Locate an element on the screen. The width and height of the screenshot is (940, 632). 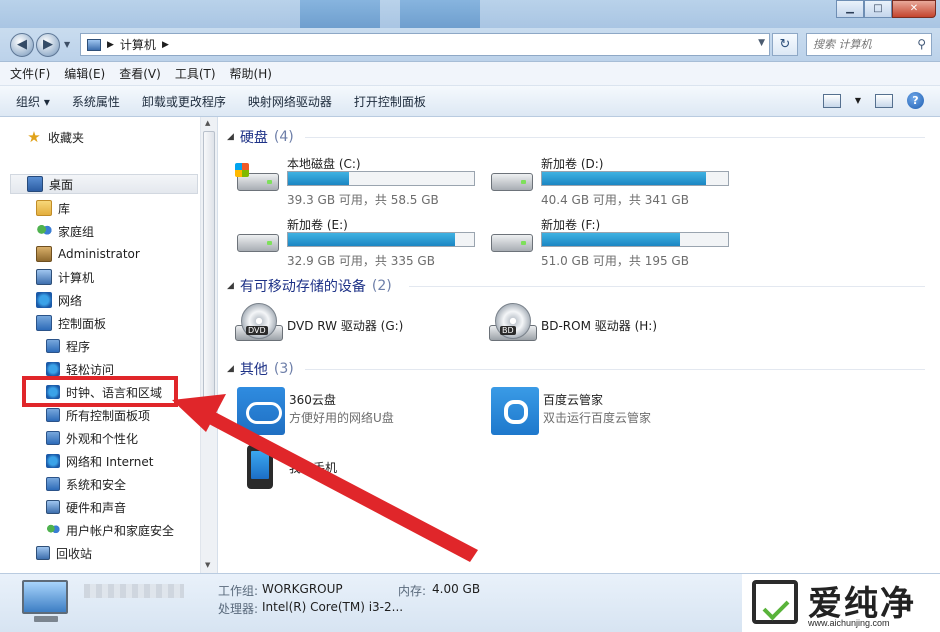
maximize-button: □ is located at coordinates (878, 9).